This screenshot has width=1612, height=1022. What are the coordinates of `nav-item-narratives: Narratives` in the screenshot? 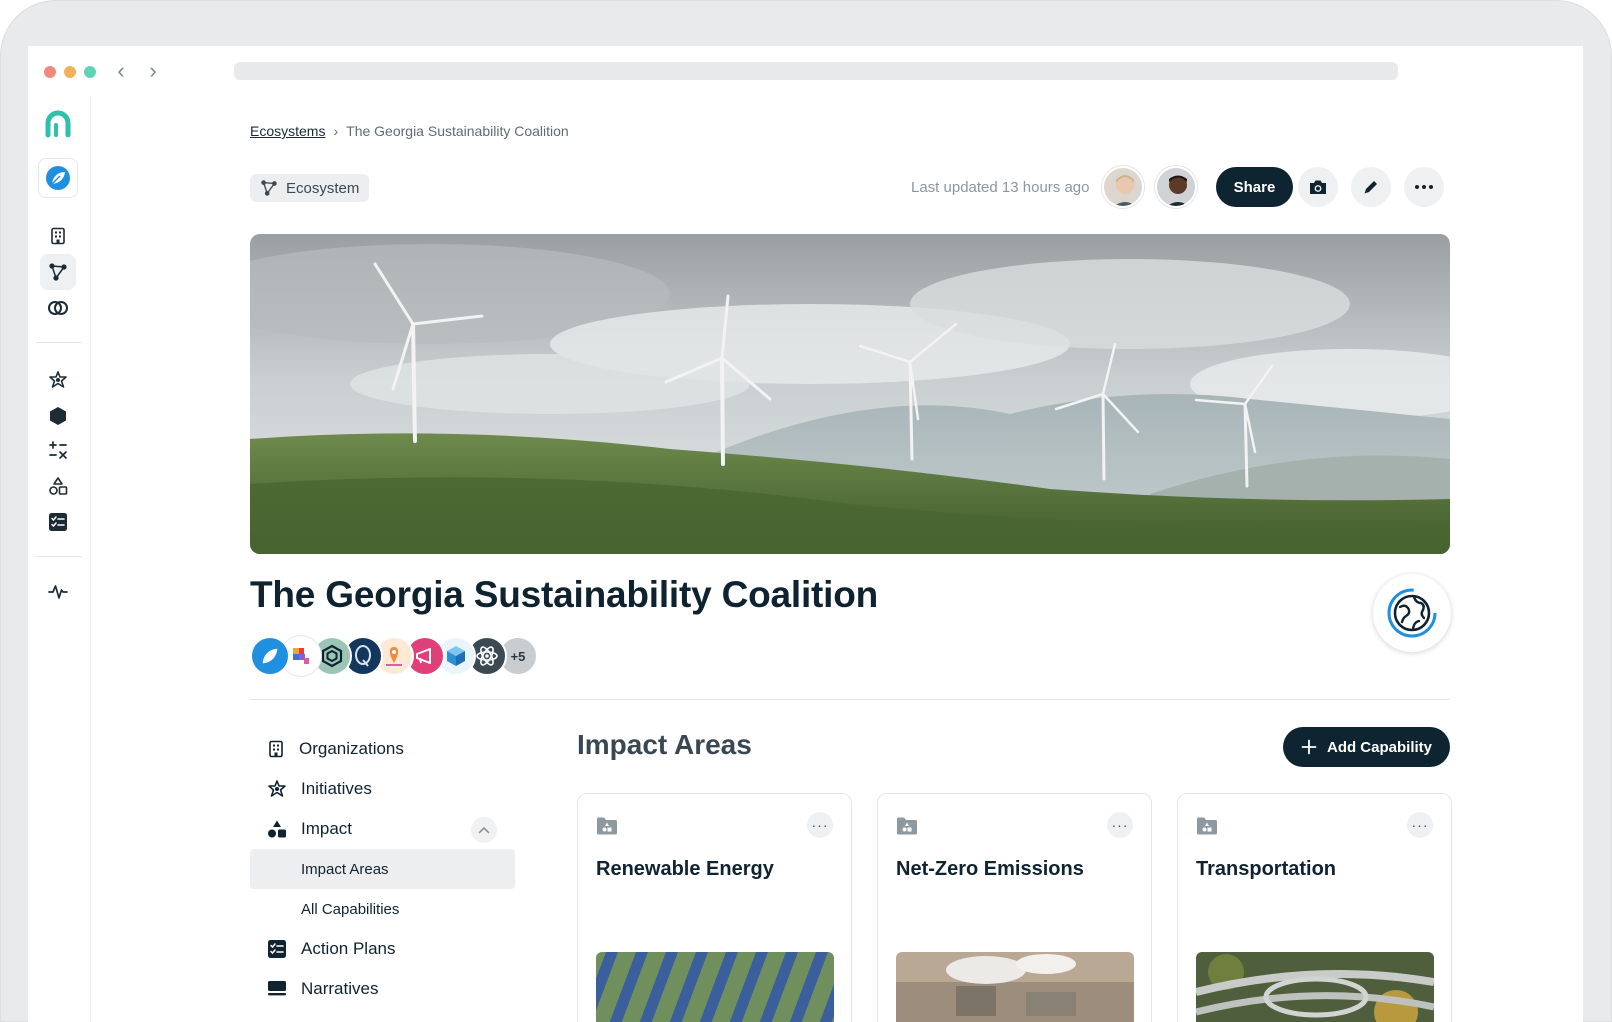 It's located at (382, 989).